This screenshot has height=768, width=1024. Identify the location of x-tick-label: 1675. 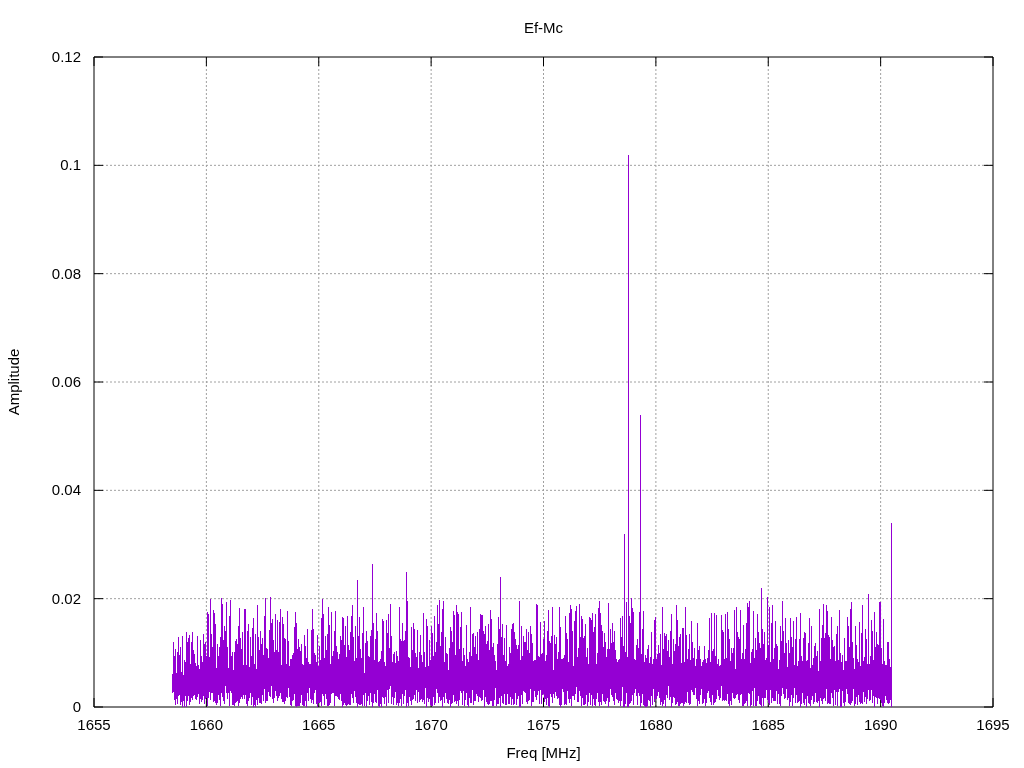
(543, 724).